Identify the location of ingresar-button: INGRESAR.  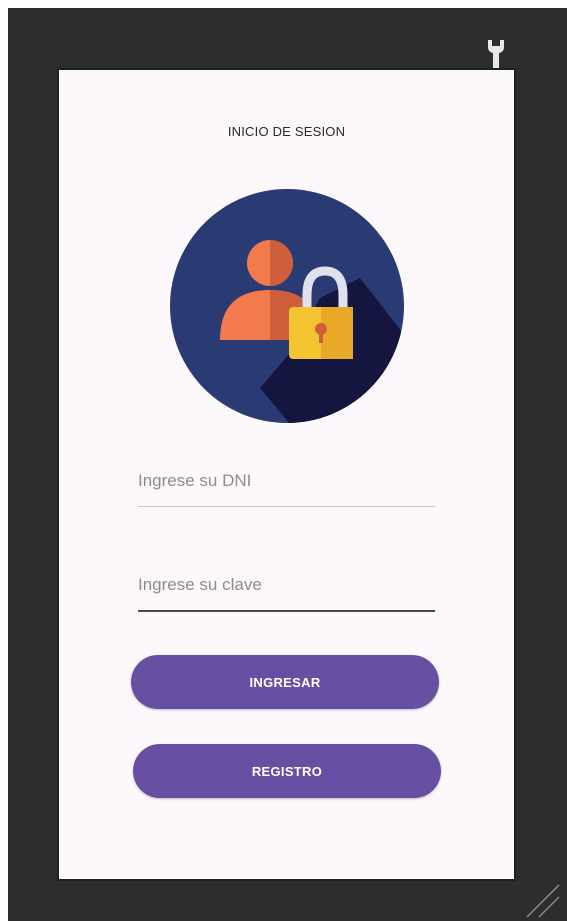
(285, 682).